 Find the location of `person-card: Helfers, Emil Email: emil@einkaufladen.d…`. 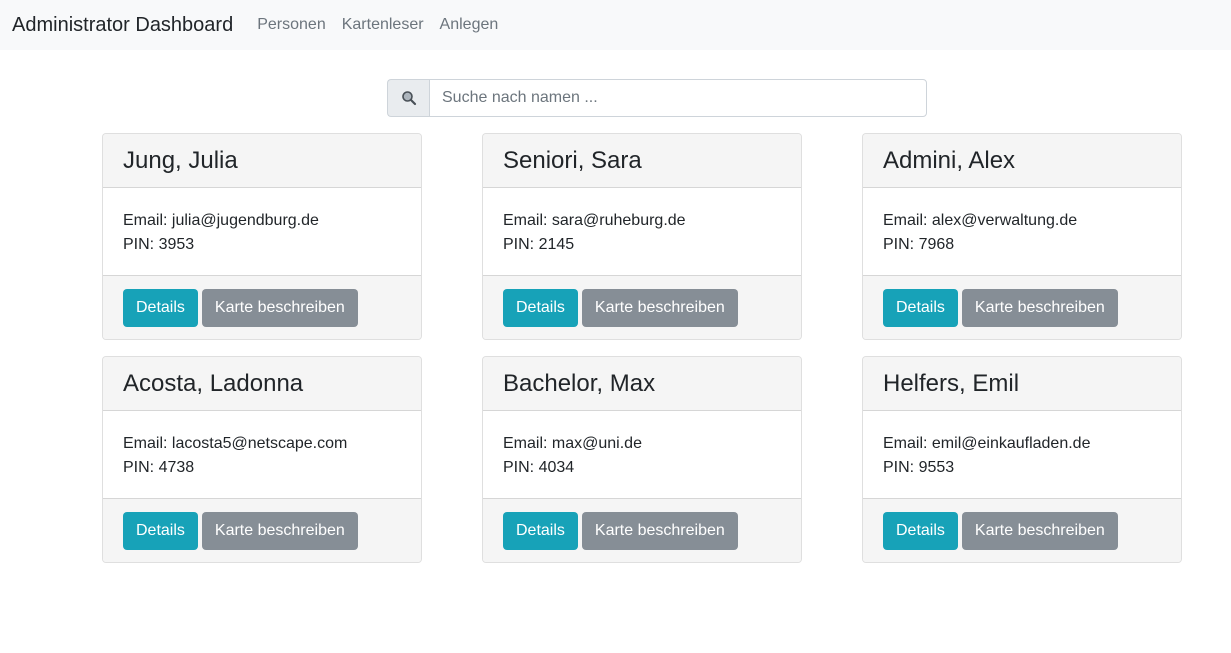

person-card: Helfers, Emil Email: emil@einkaufladen.d… is located at coordinates (1022, 459).